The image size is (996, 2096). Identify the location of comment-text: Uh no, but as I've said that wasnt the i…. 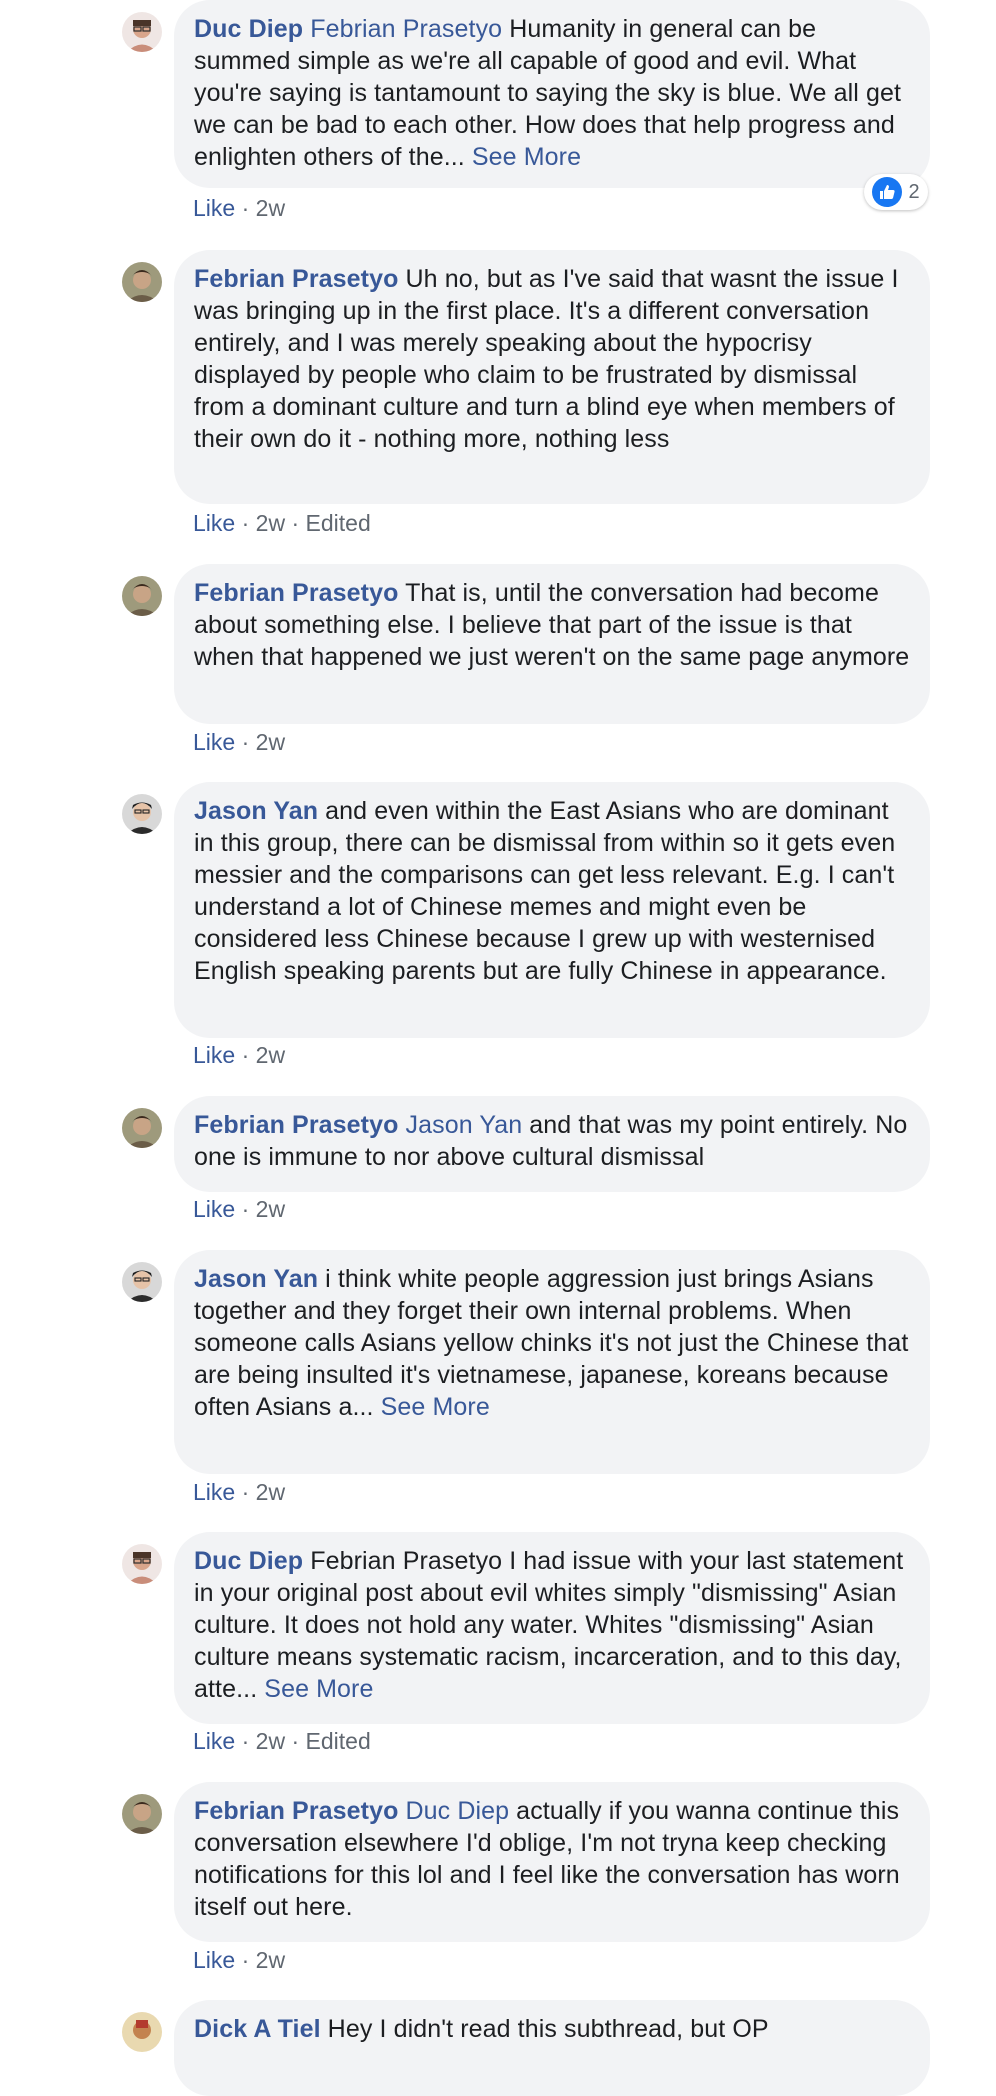
(546, 359).